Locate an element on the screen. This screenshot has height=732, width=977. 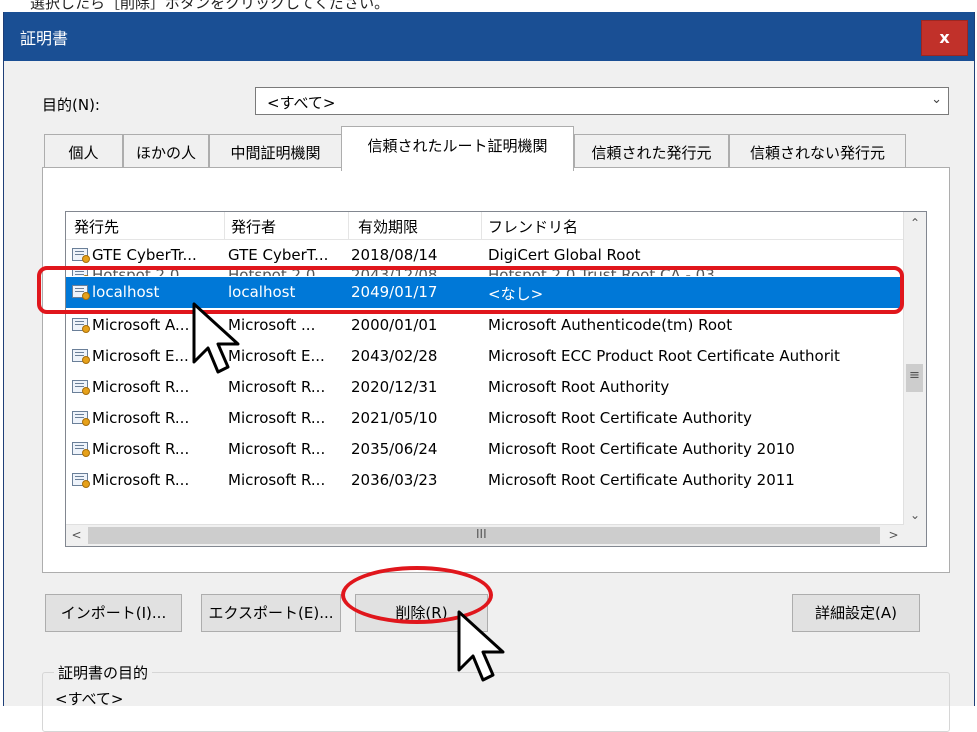
scrollbar-corner is located at coordinates (915, 535).